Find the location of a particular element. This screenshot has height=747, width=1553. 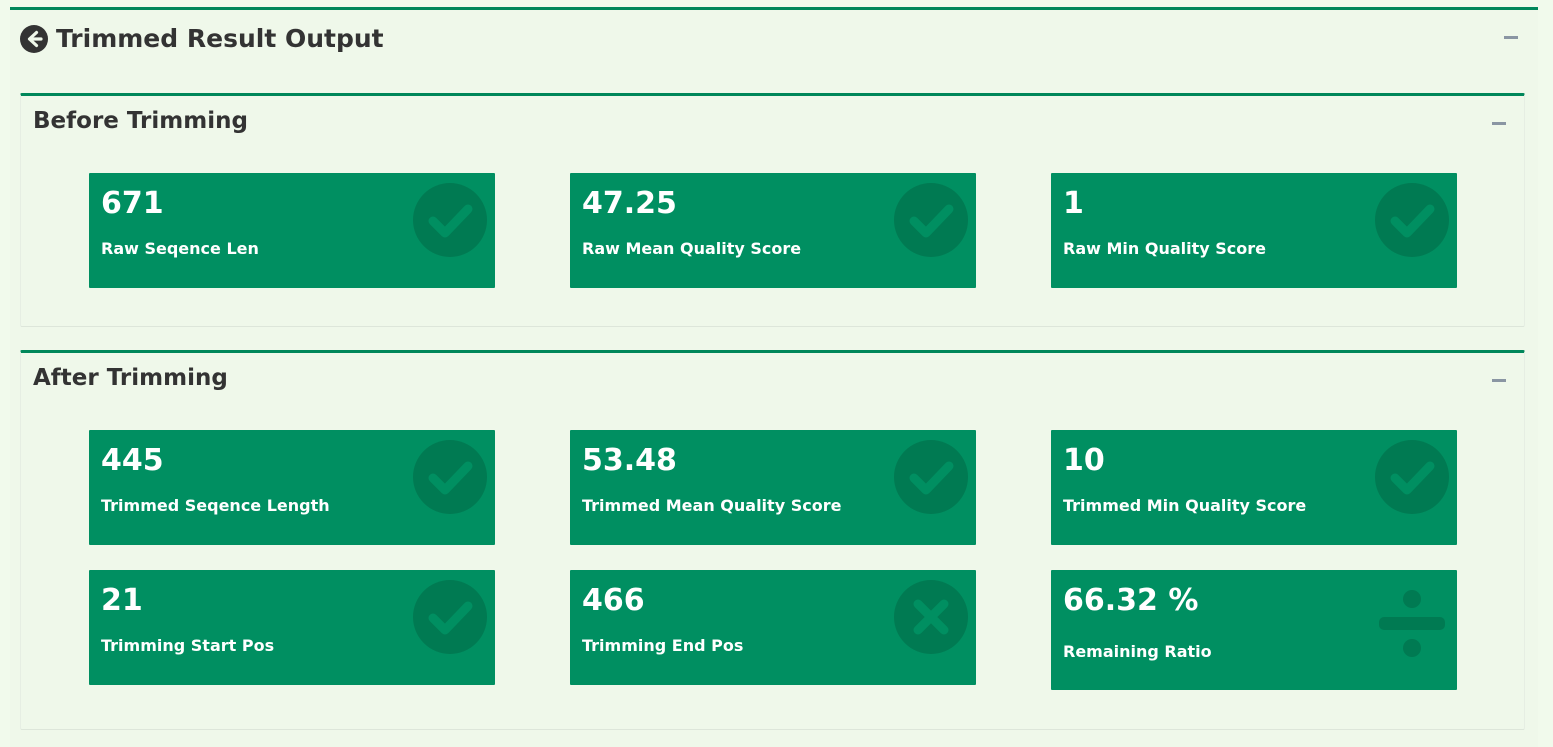

card-label: Remaining Ratio is located at coordinates (1137, 651).